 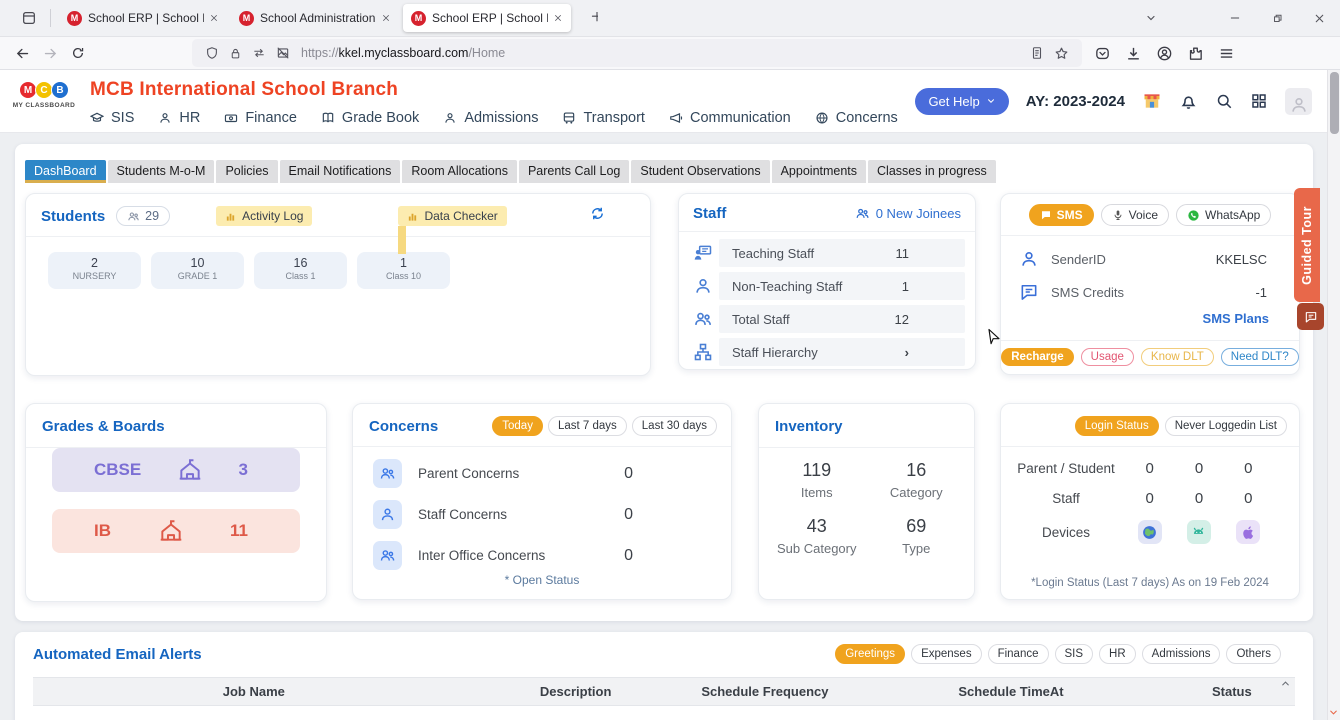 What do you see at coordinates (542, 473) in the screenshot?
I see `parent-concerns-row: Parent Concerns 0` at bounding box center [542, 473].